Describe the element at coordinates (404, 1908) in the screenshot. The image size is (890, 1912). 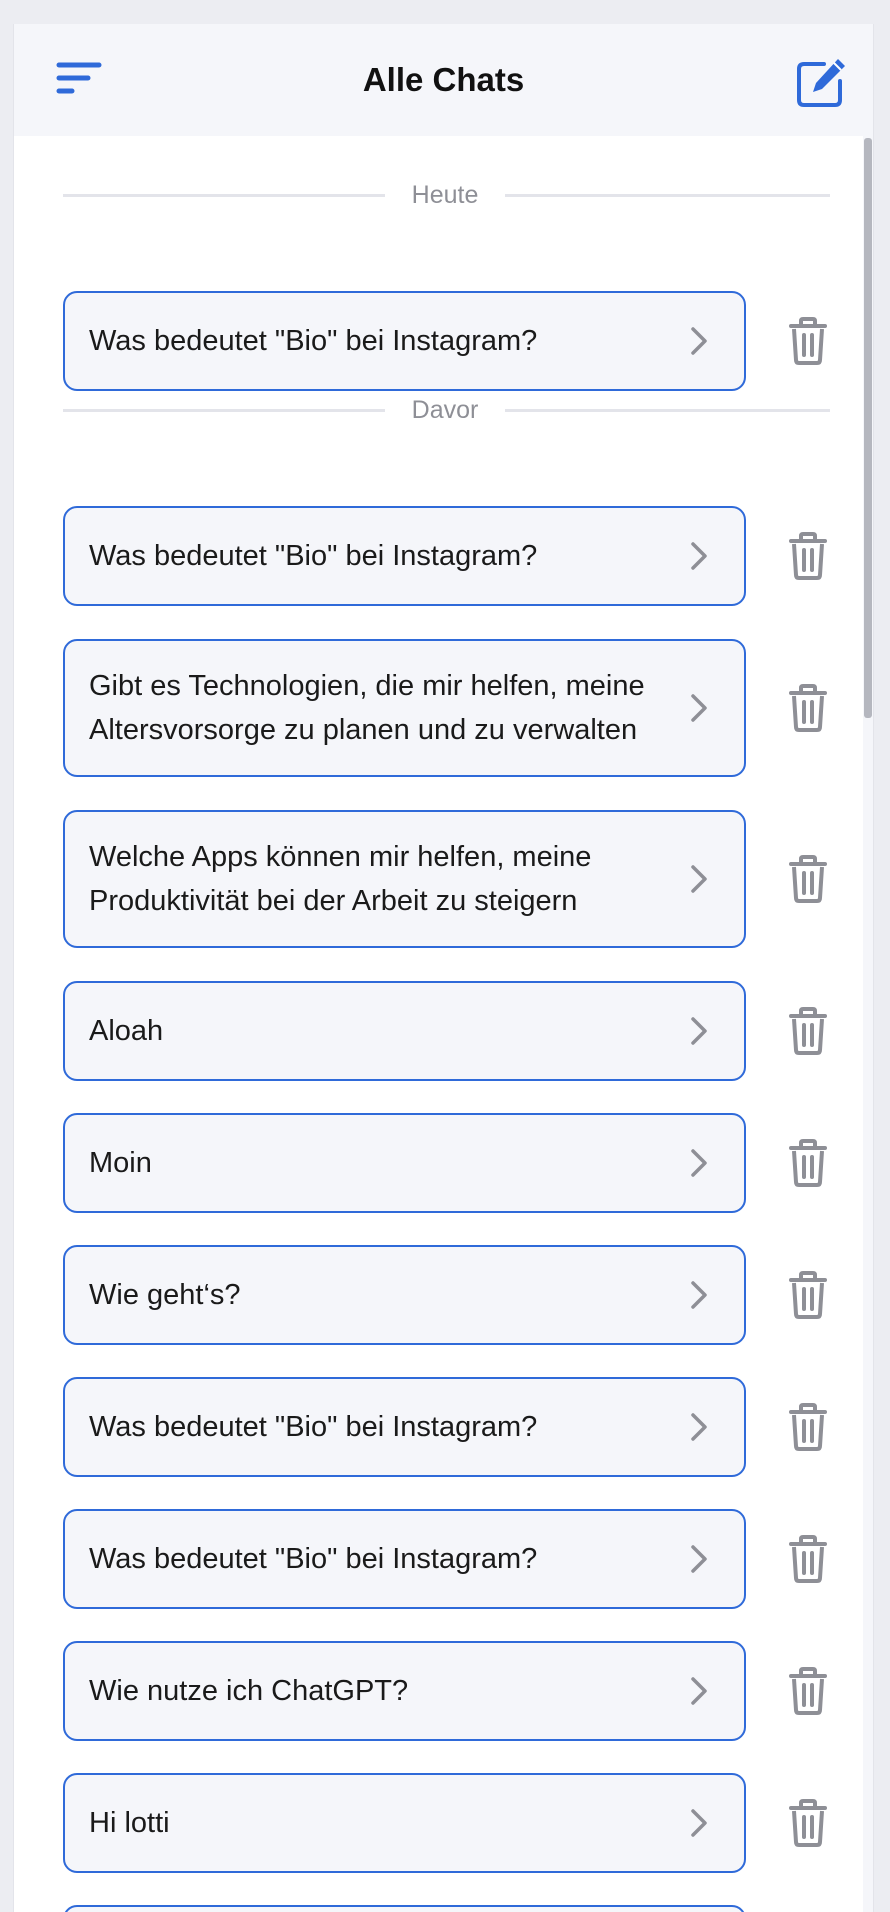
I see `chat-item` at that location.